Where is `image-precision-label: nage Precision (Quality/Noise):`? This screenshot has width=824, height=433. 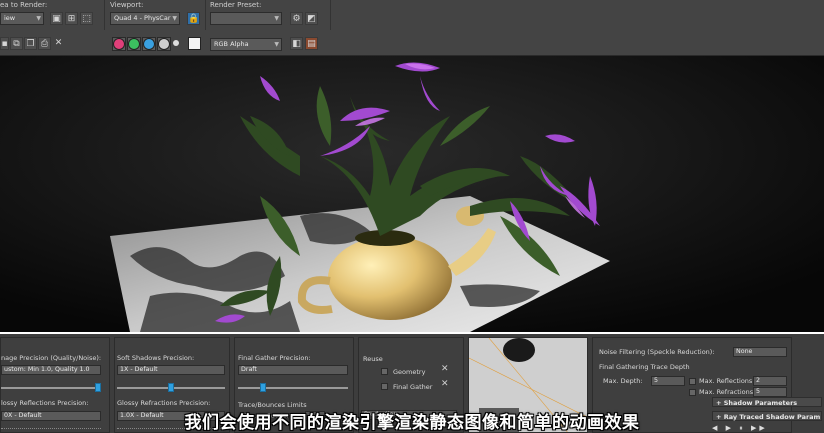
image-precision-label: nage Precision (Quality/Noise): is located at coordinates (51, 358).